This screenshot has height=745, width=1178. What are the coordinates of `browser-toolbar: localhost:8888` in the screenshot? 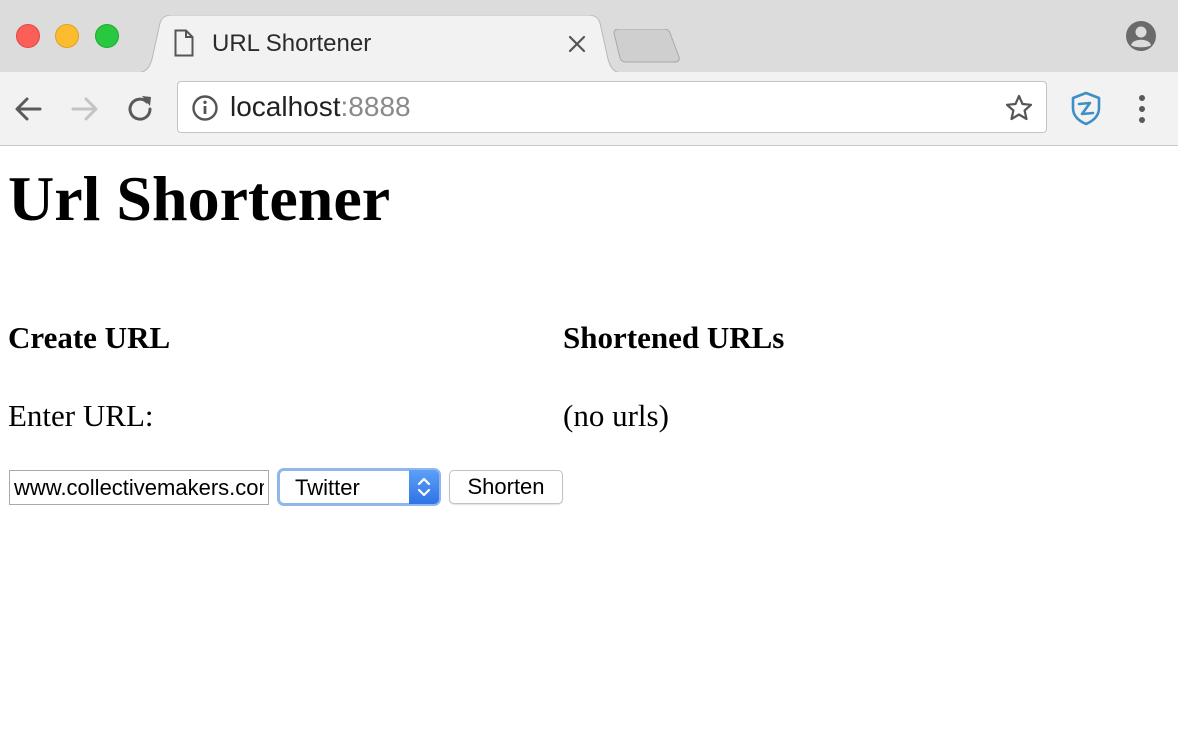 It's located at (589, 109).